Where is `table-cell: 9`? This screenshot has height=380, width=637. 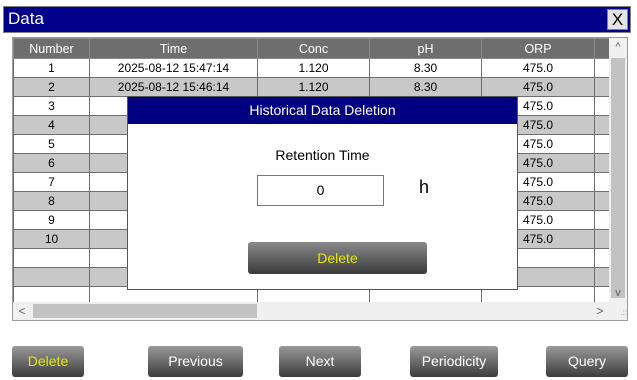 table-cell: 9 is located at coordinates (51, 220).